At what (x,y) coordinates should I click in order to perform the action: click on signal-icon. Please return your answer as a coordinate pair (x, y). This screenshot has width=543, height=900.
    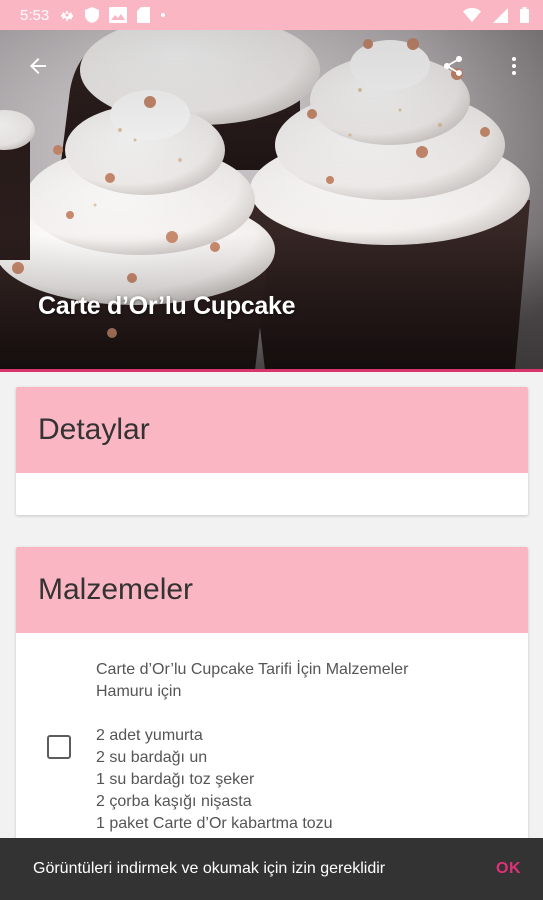
    Looking at the image, I should click on (500, 15).